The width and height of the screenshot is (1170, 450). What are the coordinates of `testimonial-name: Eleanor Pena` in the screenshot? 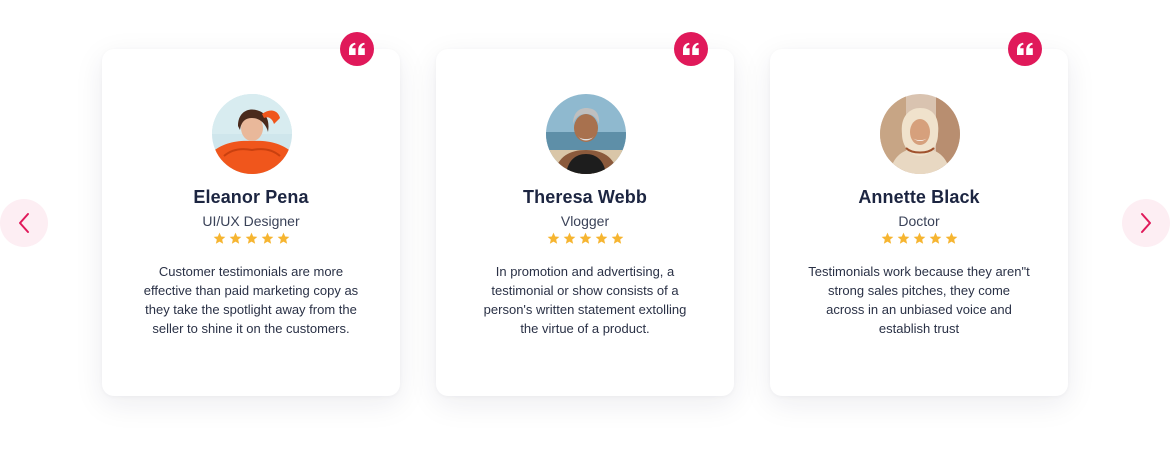 It's located at (251, 197).